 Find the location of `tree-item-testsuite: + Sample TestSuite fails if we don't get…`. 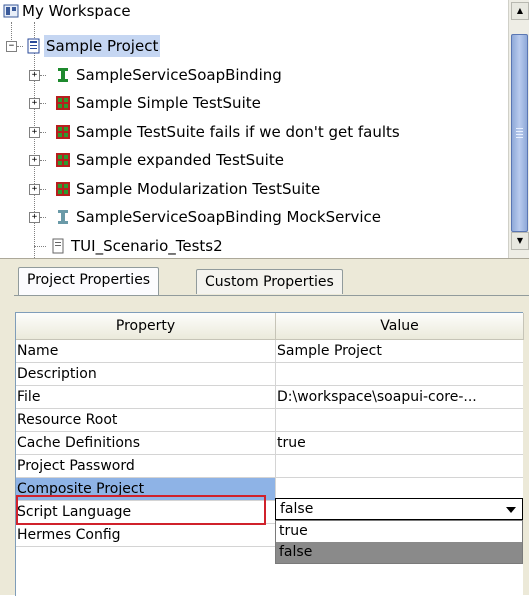

tree-item-testsuite: + Sample TestSuite fails if we don't get… is located at coordinates (250, 132).